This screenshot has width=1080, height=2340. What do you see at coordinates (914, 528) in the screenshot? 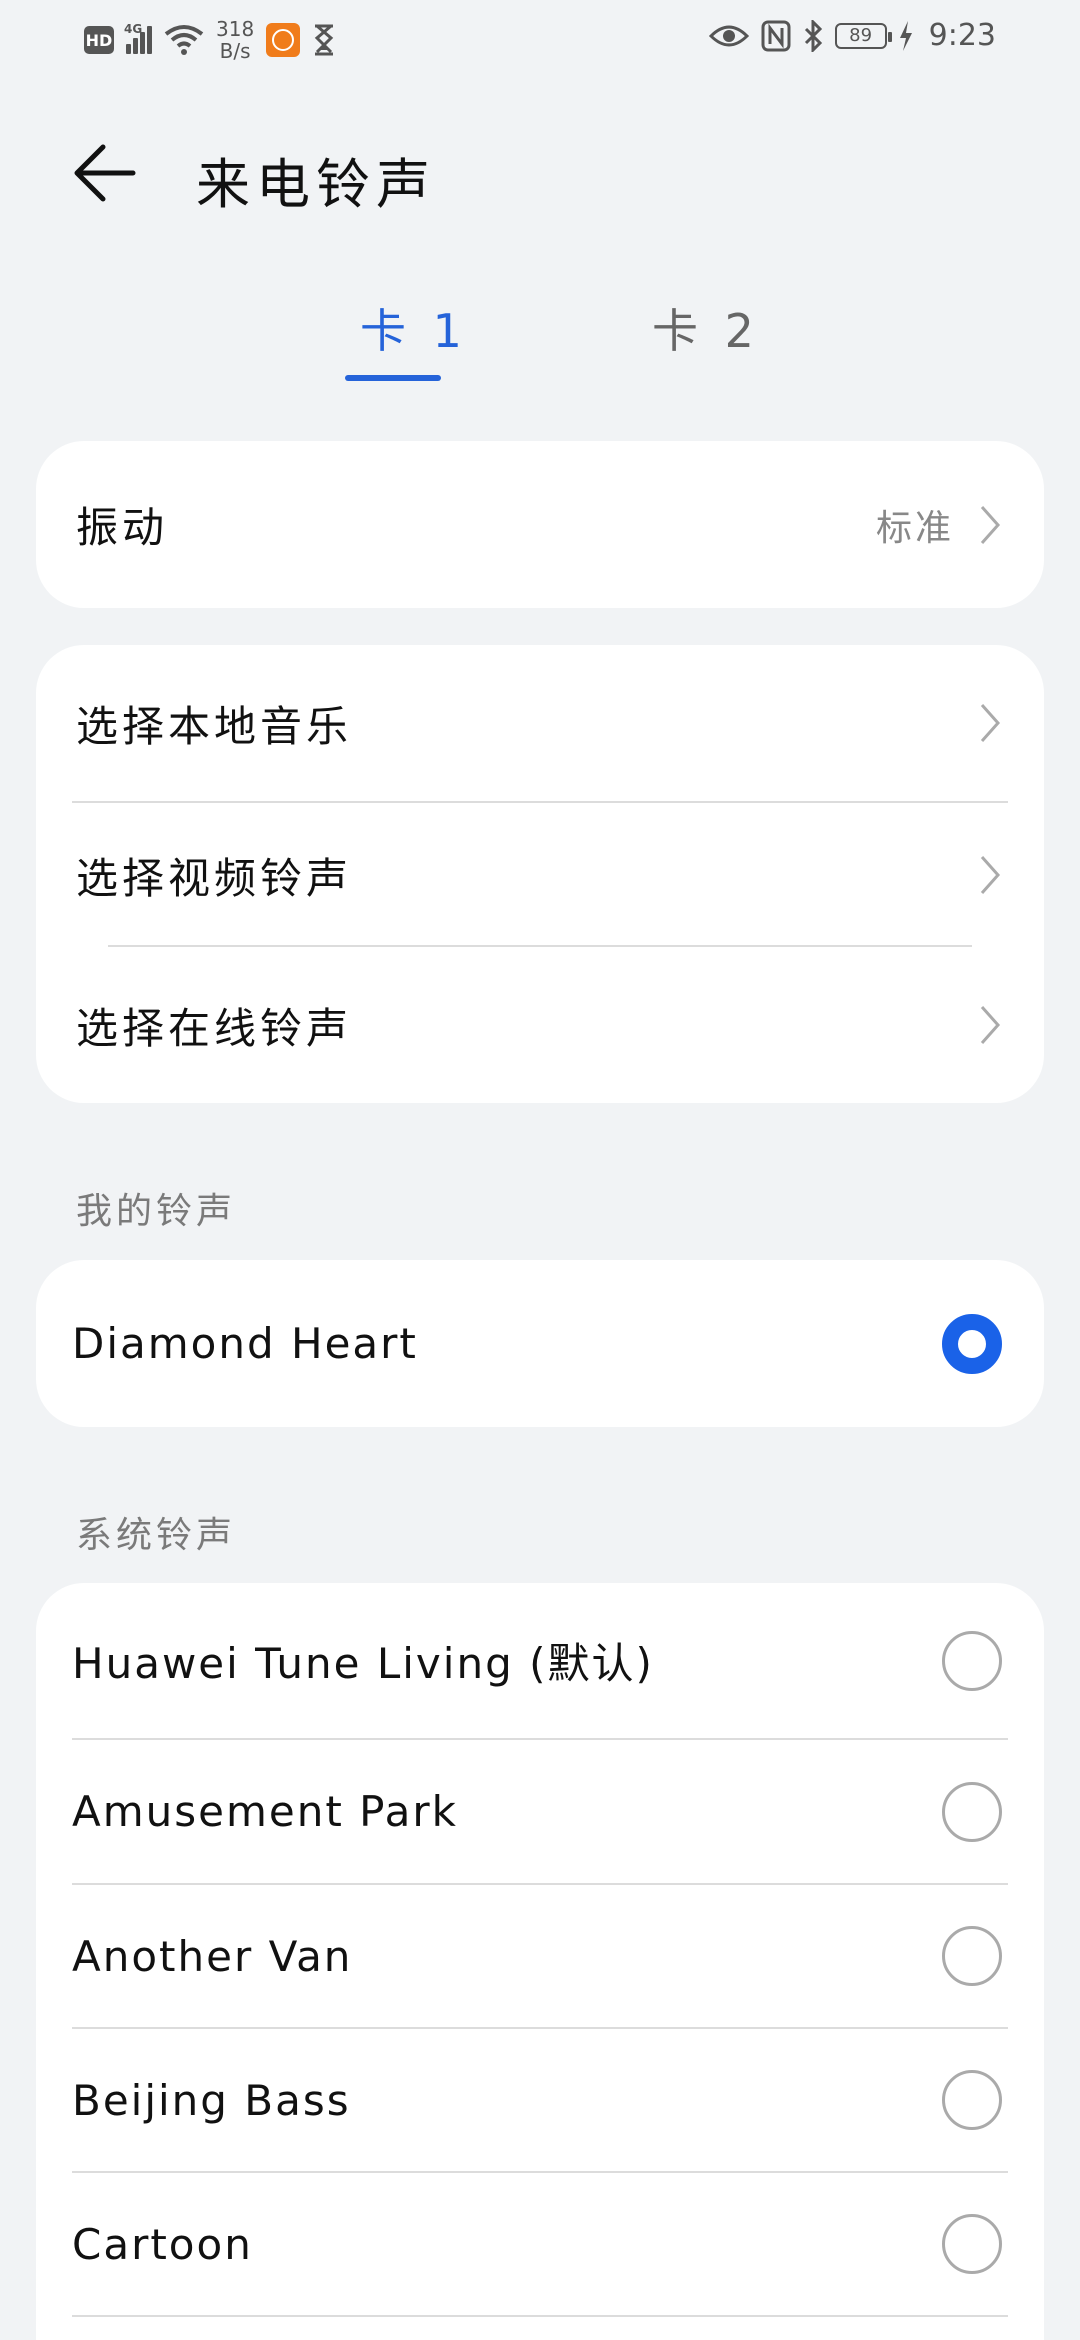
I see `vibration-value: 标准` at bounding box center [914, 528].